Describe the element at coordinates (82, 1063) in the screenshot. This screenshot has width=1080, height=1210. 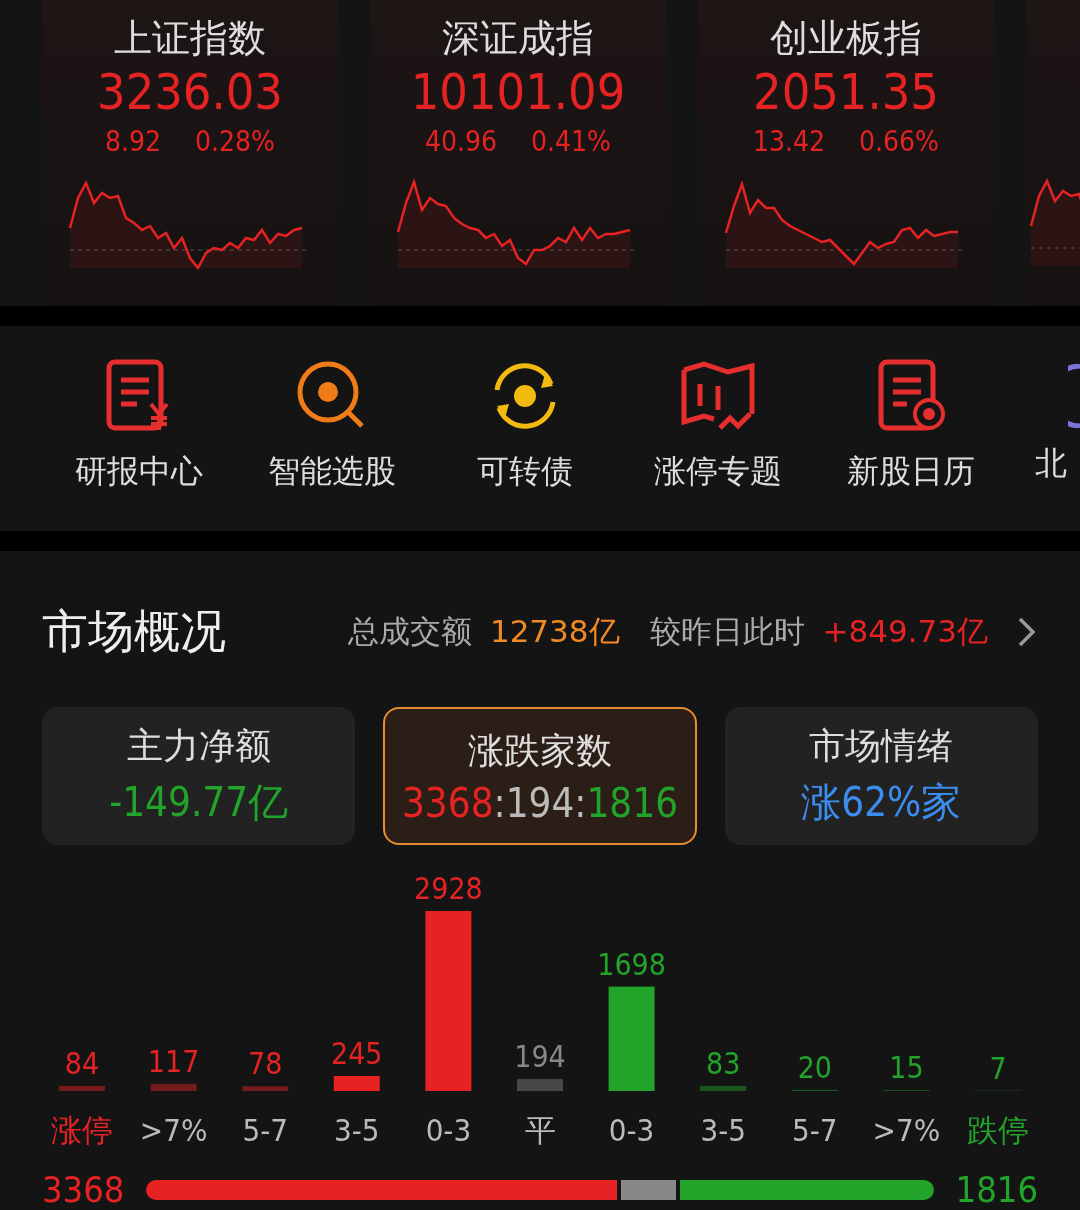
I see `bar-value-label: 84` at that location.